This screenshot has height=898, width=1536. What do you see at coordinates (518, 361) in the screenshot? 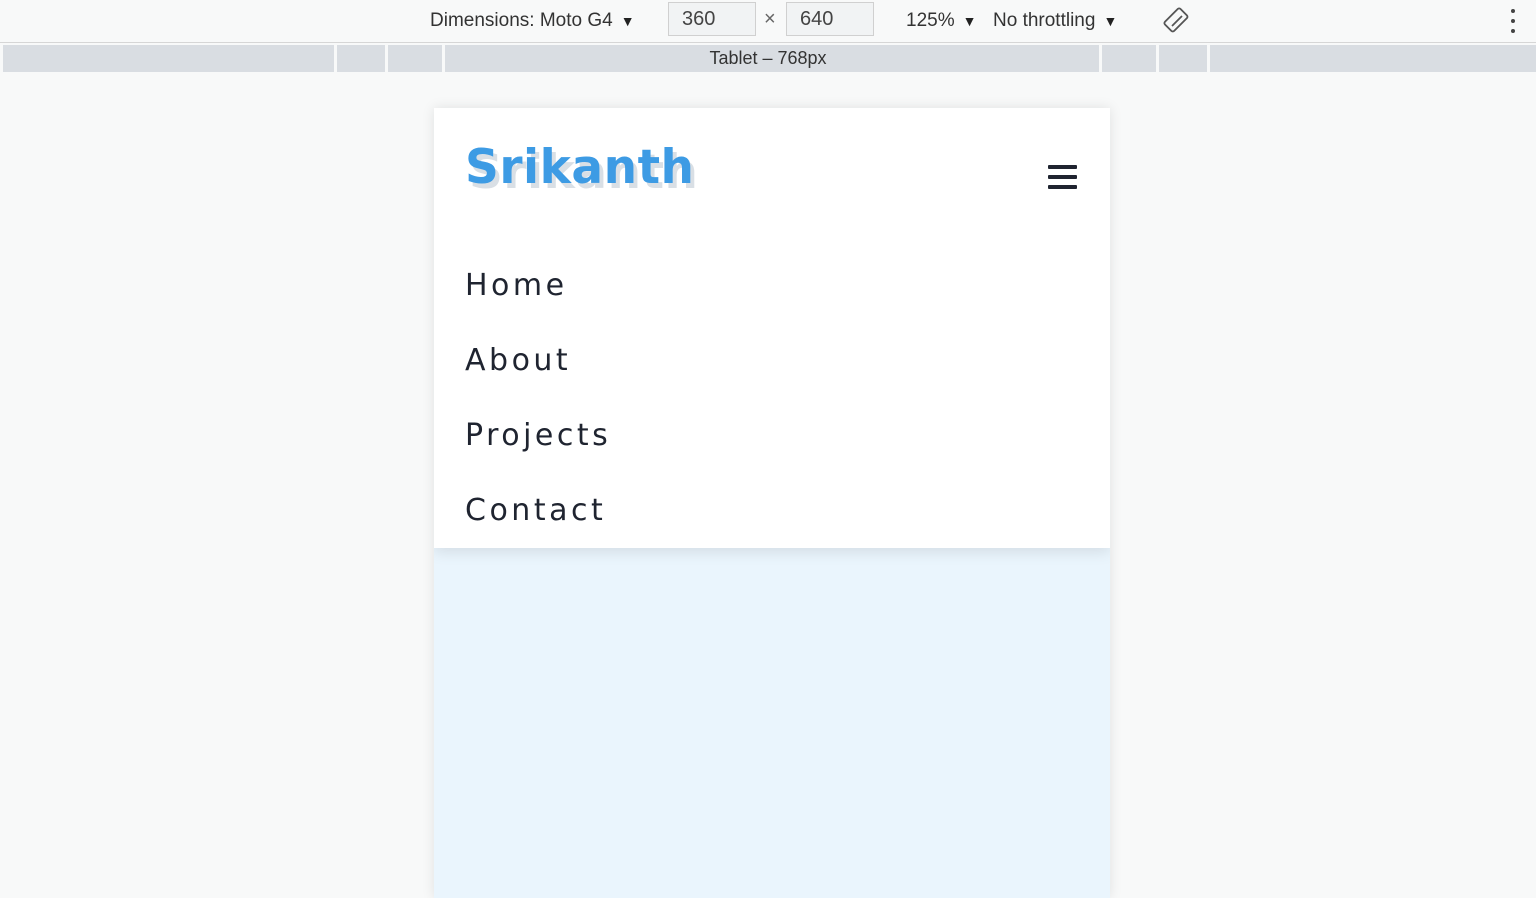
I see `nav-link-about: About` at bounding box center [518, 361].